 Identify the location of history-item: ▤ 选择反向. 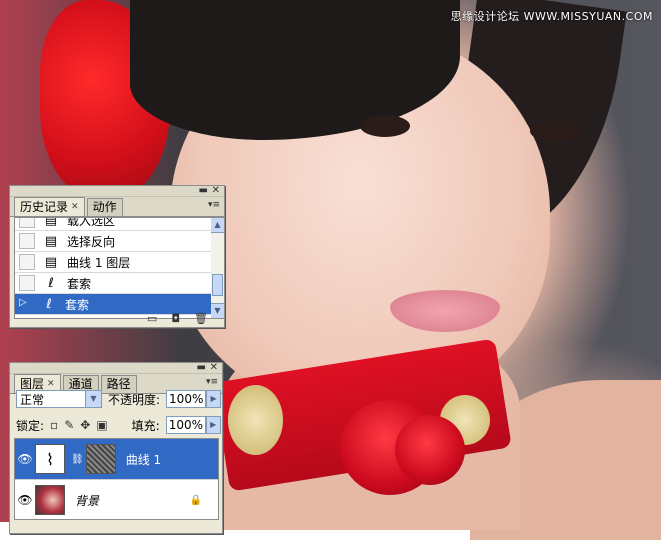
(113, 241).